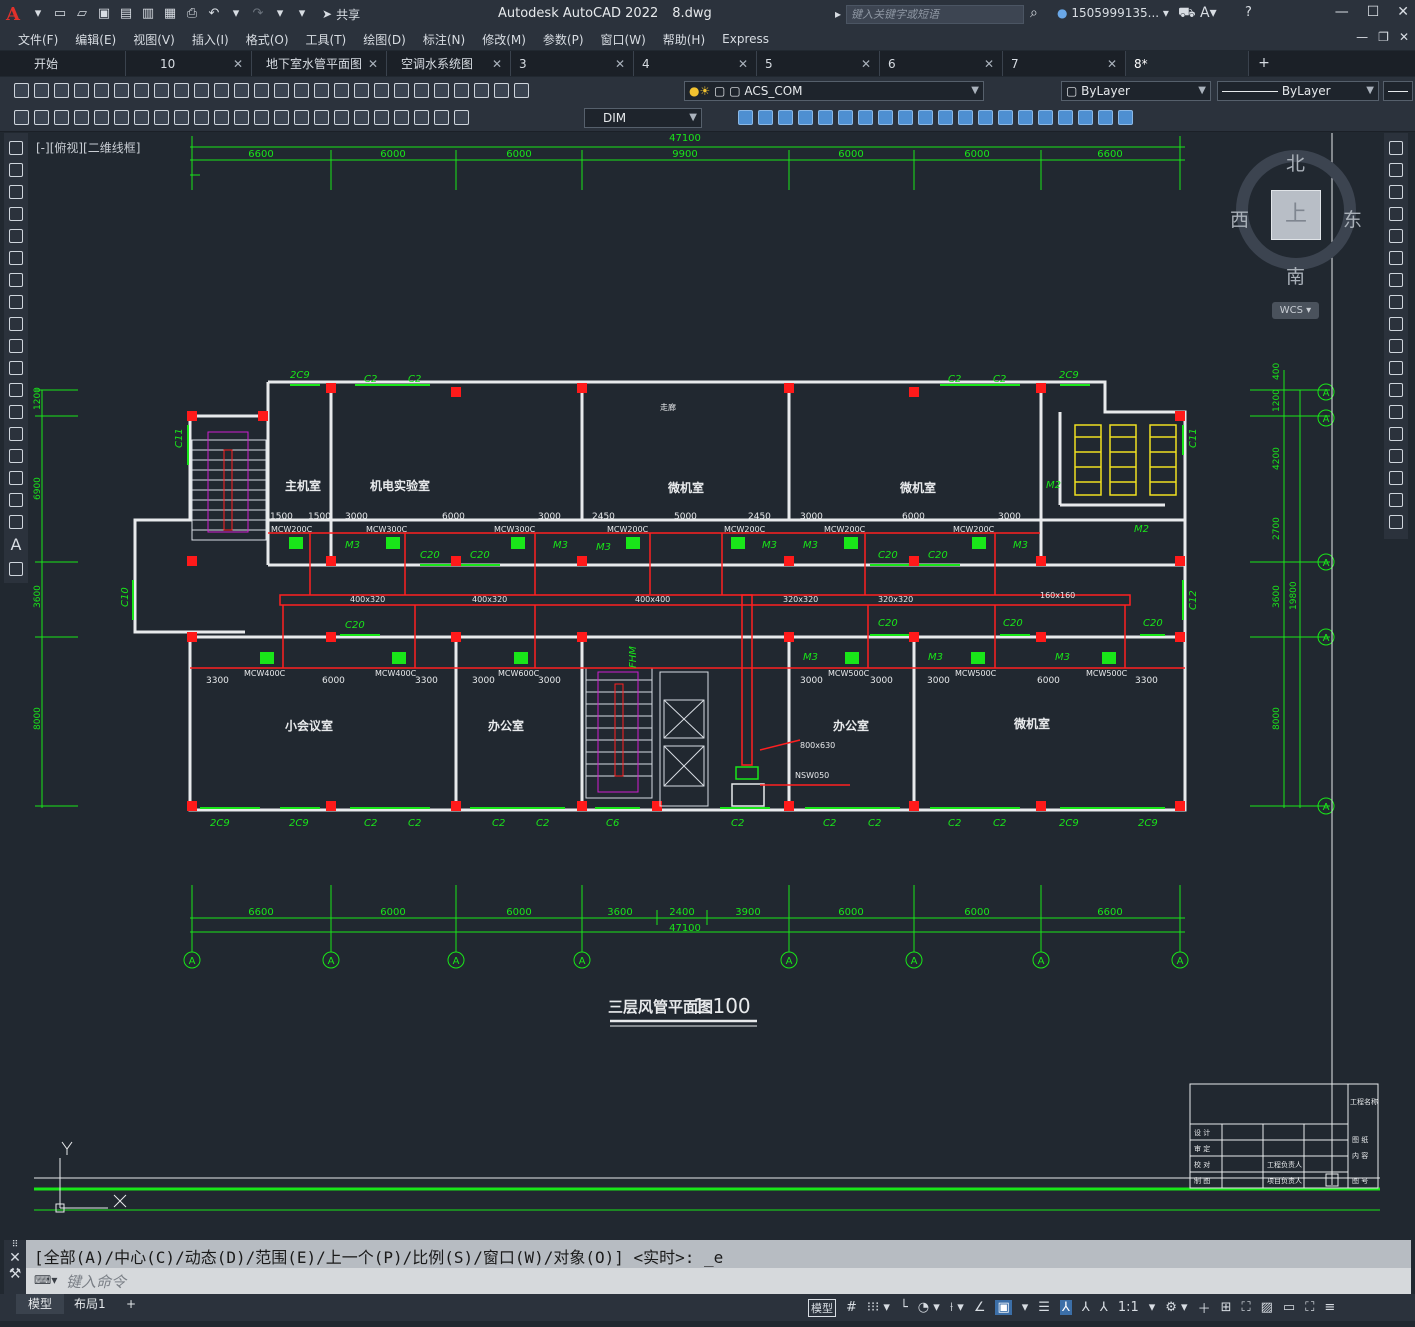 This screenshot has width=1415, height=1327. What do you see at coordinates (1104, 1307) in the screenshot?
I see `annotation-scale-icon: ⅄` at bounding box center [1104, 1307].